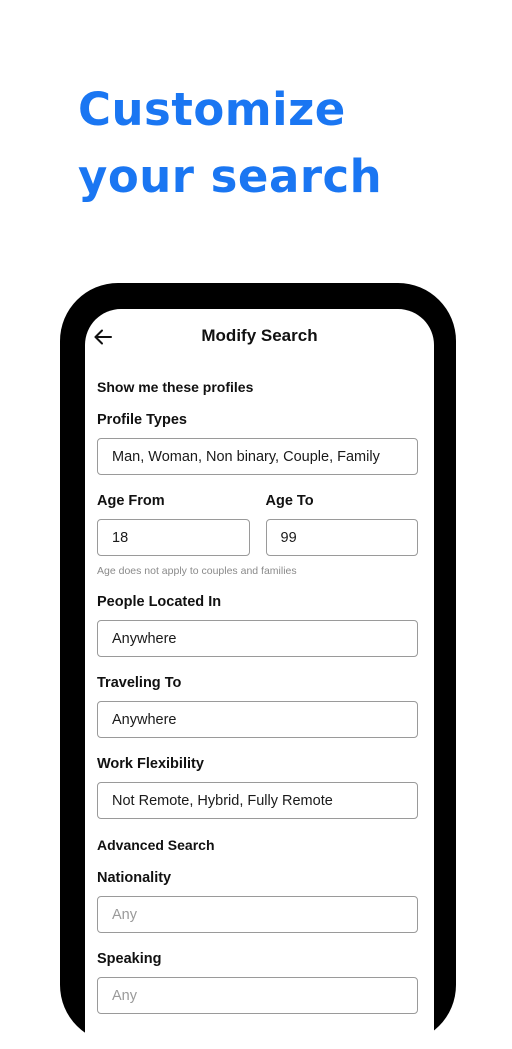 The image size is (512, 1049). I want to click on nationality-placeholder: Any, so click(124, 914).